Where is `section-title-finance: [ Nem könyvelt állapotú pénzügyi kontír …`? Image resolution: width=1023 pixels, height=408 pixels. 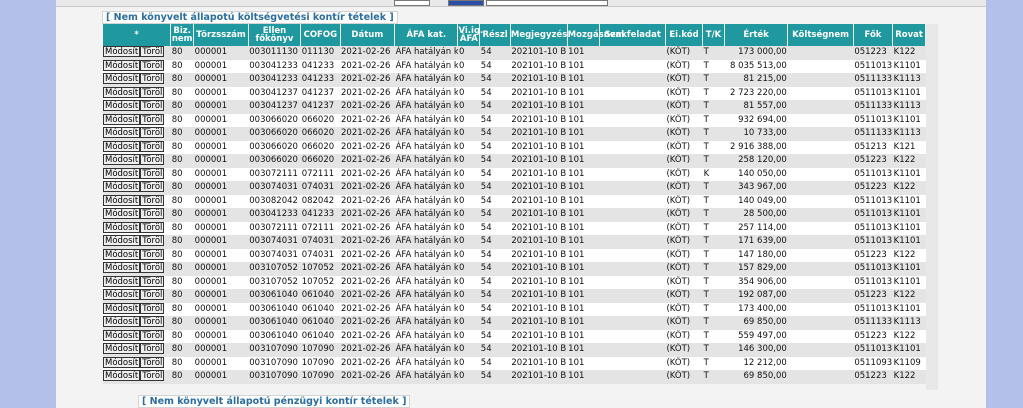
section-title-finance: [ Nem könyvelt állapotú pénzügyi kontír … is located at coordinates (274, 401).